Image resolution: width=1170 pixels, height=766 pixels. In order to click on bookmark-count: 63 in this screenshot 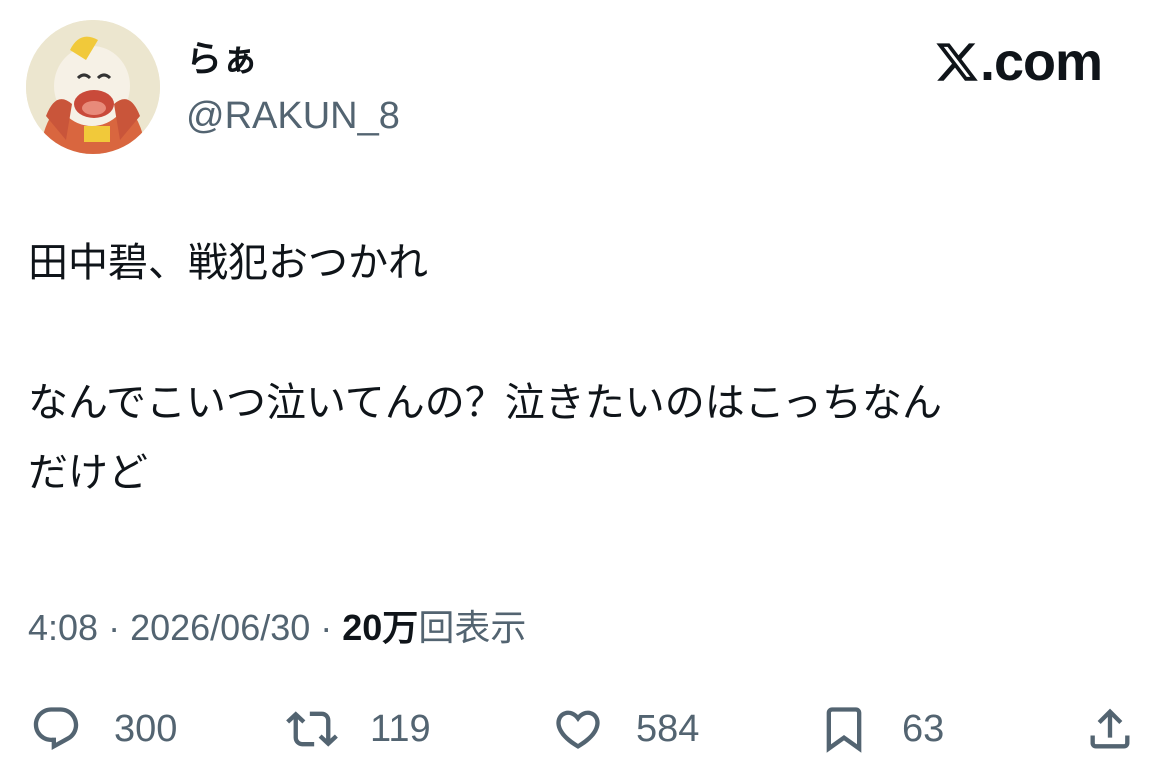, I will do `click(923, 728)`.